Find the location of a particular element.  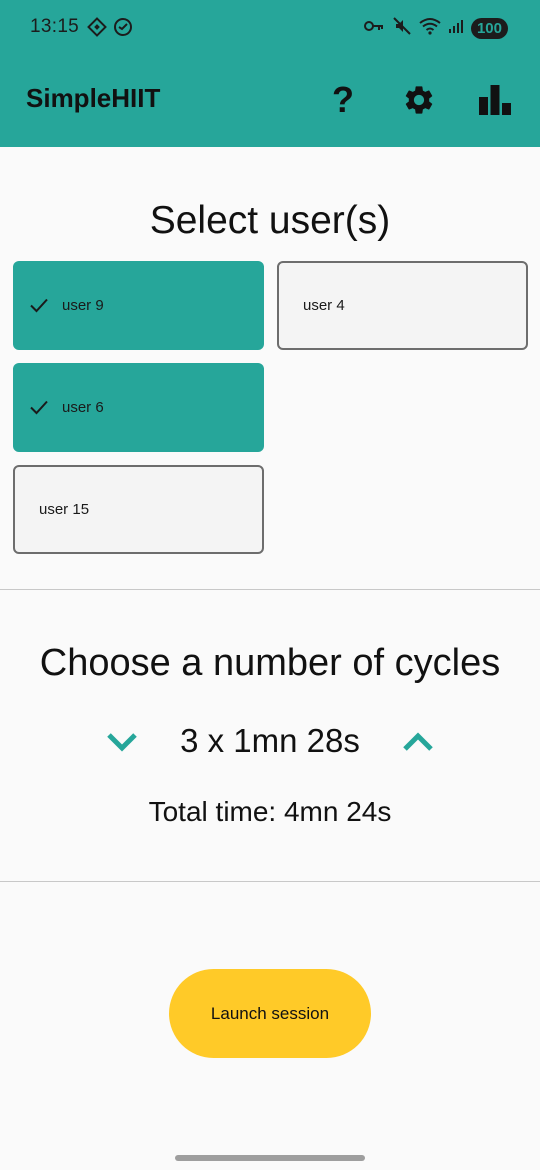

app-title: SimpleHIIT is located at coordinates (93, 98).